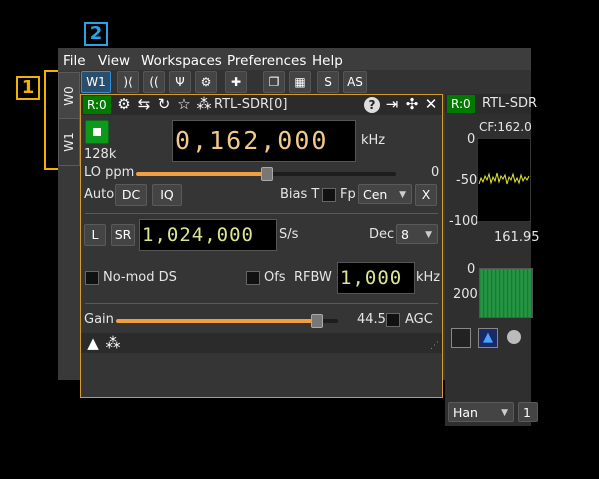 The image size is (599, 479). I want to click on auto-label: Auto, so click(99, 194).